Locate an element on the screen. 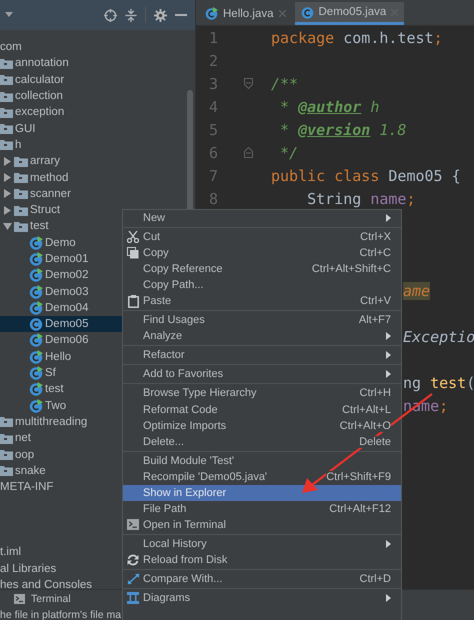 The height and width of the screenshot is (620, 474). menu-item: Refactor is located at coordinates (262, 355).